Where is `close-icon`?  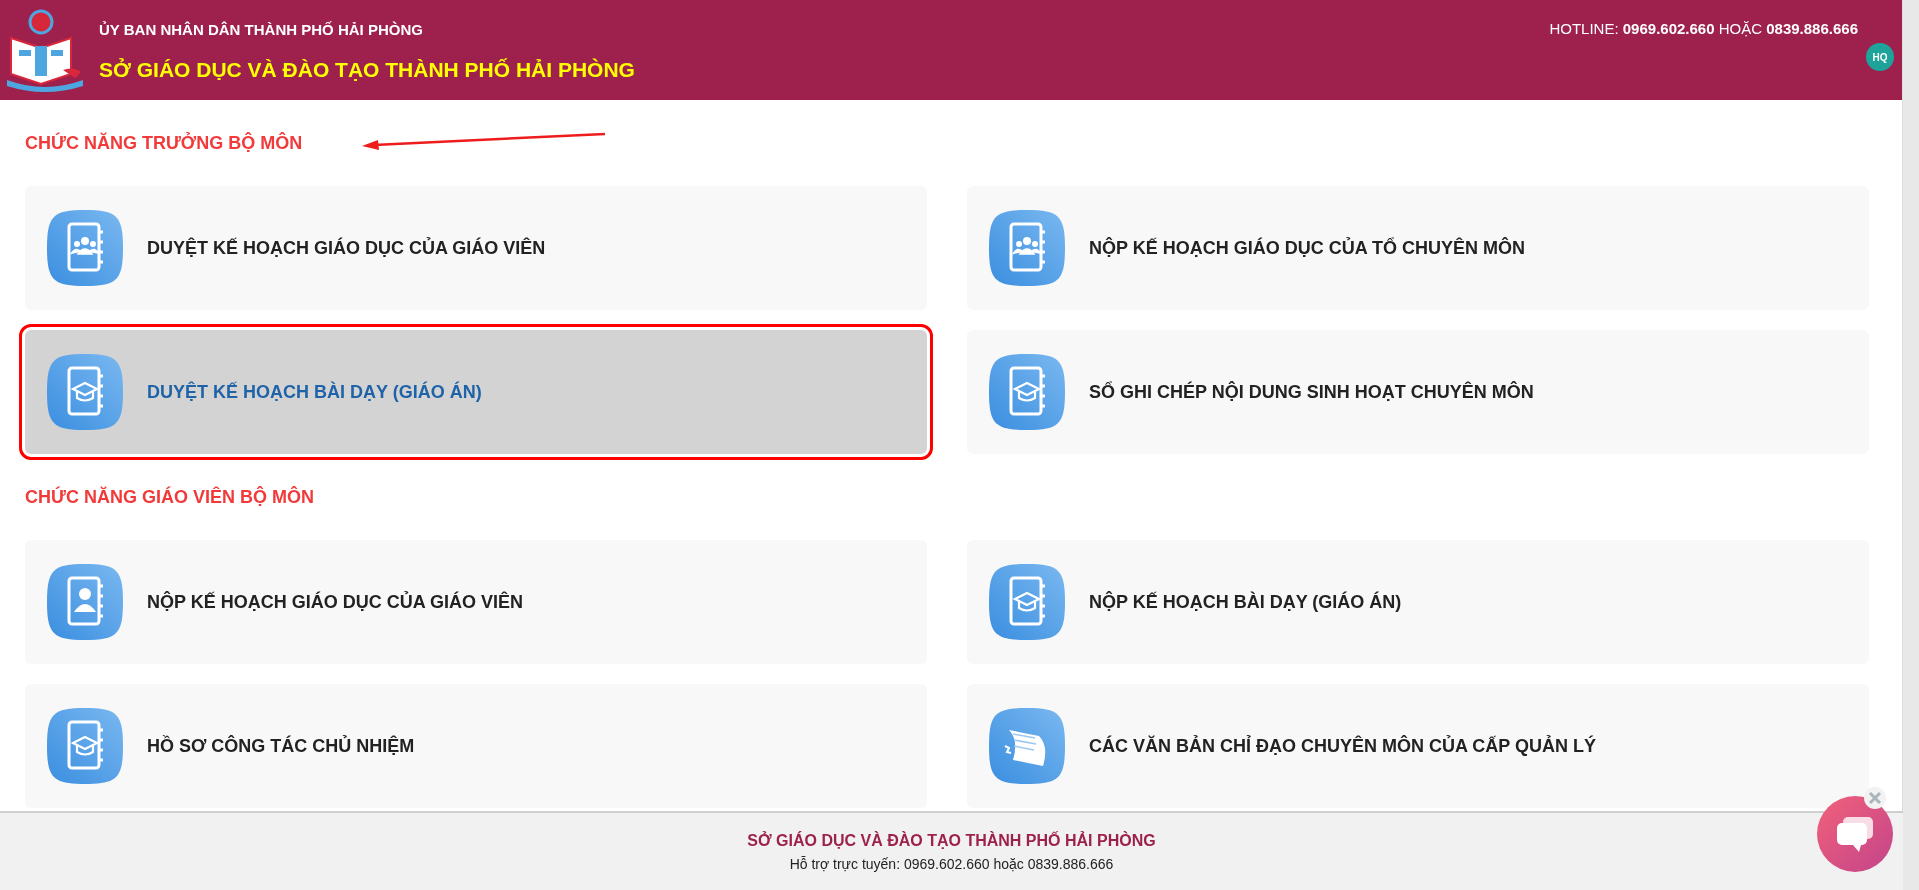 close-icon is located at coordinates (1875, 798).